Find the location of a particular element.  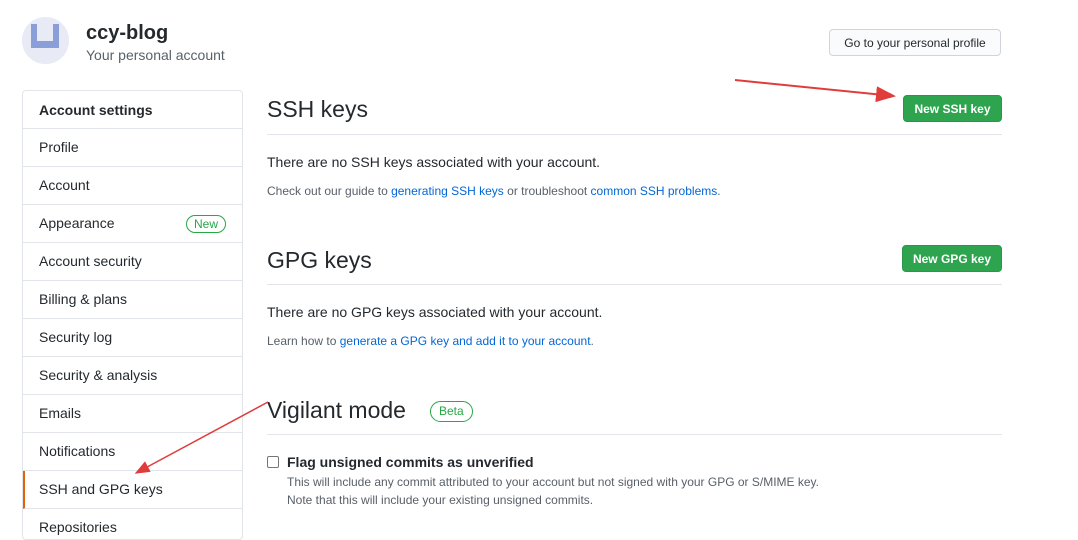

ssh-guide-middle: or troubleshoot is located at coordinates (547, 191).